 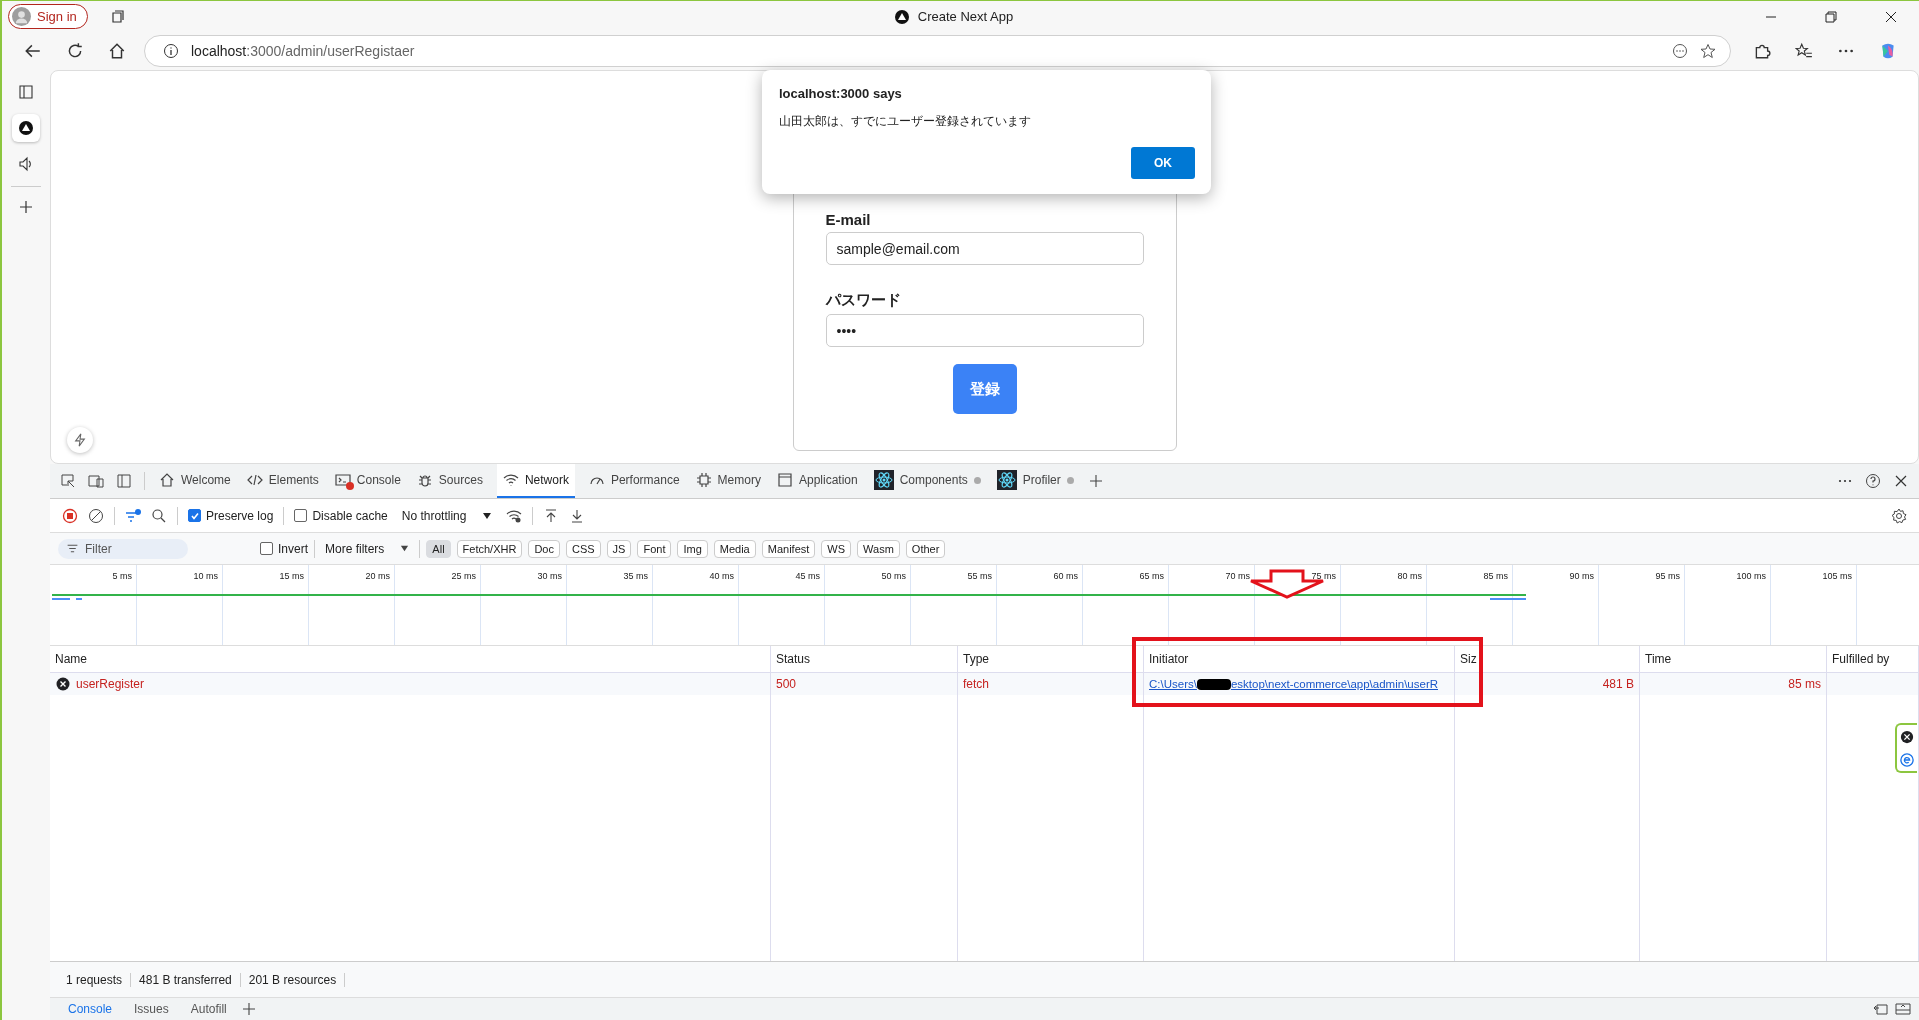 I want to click on devtools-tab: Sources, so click(x=449, y=481).